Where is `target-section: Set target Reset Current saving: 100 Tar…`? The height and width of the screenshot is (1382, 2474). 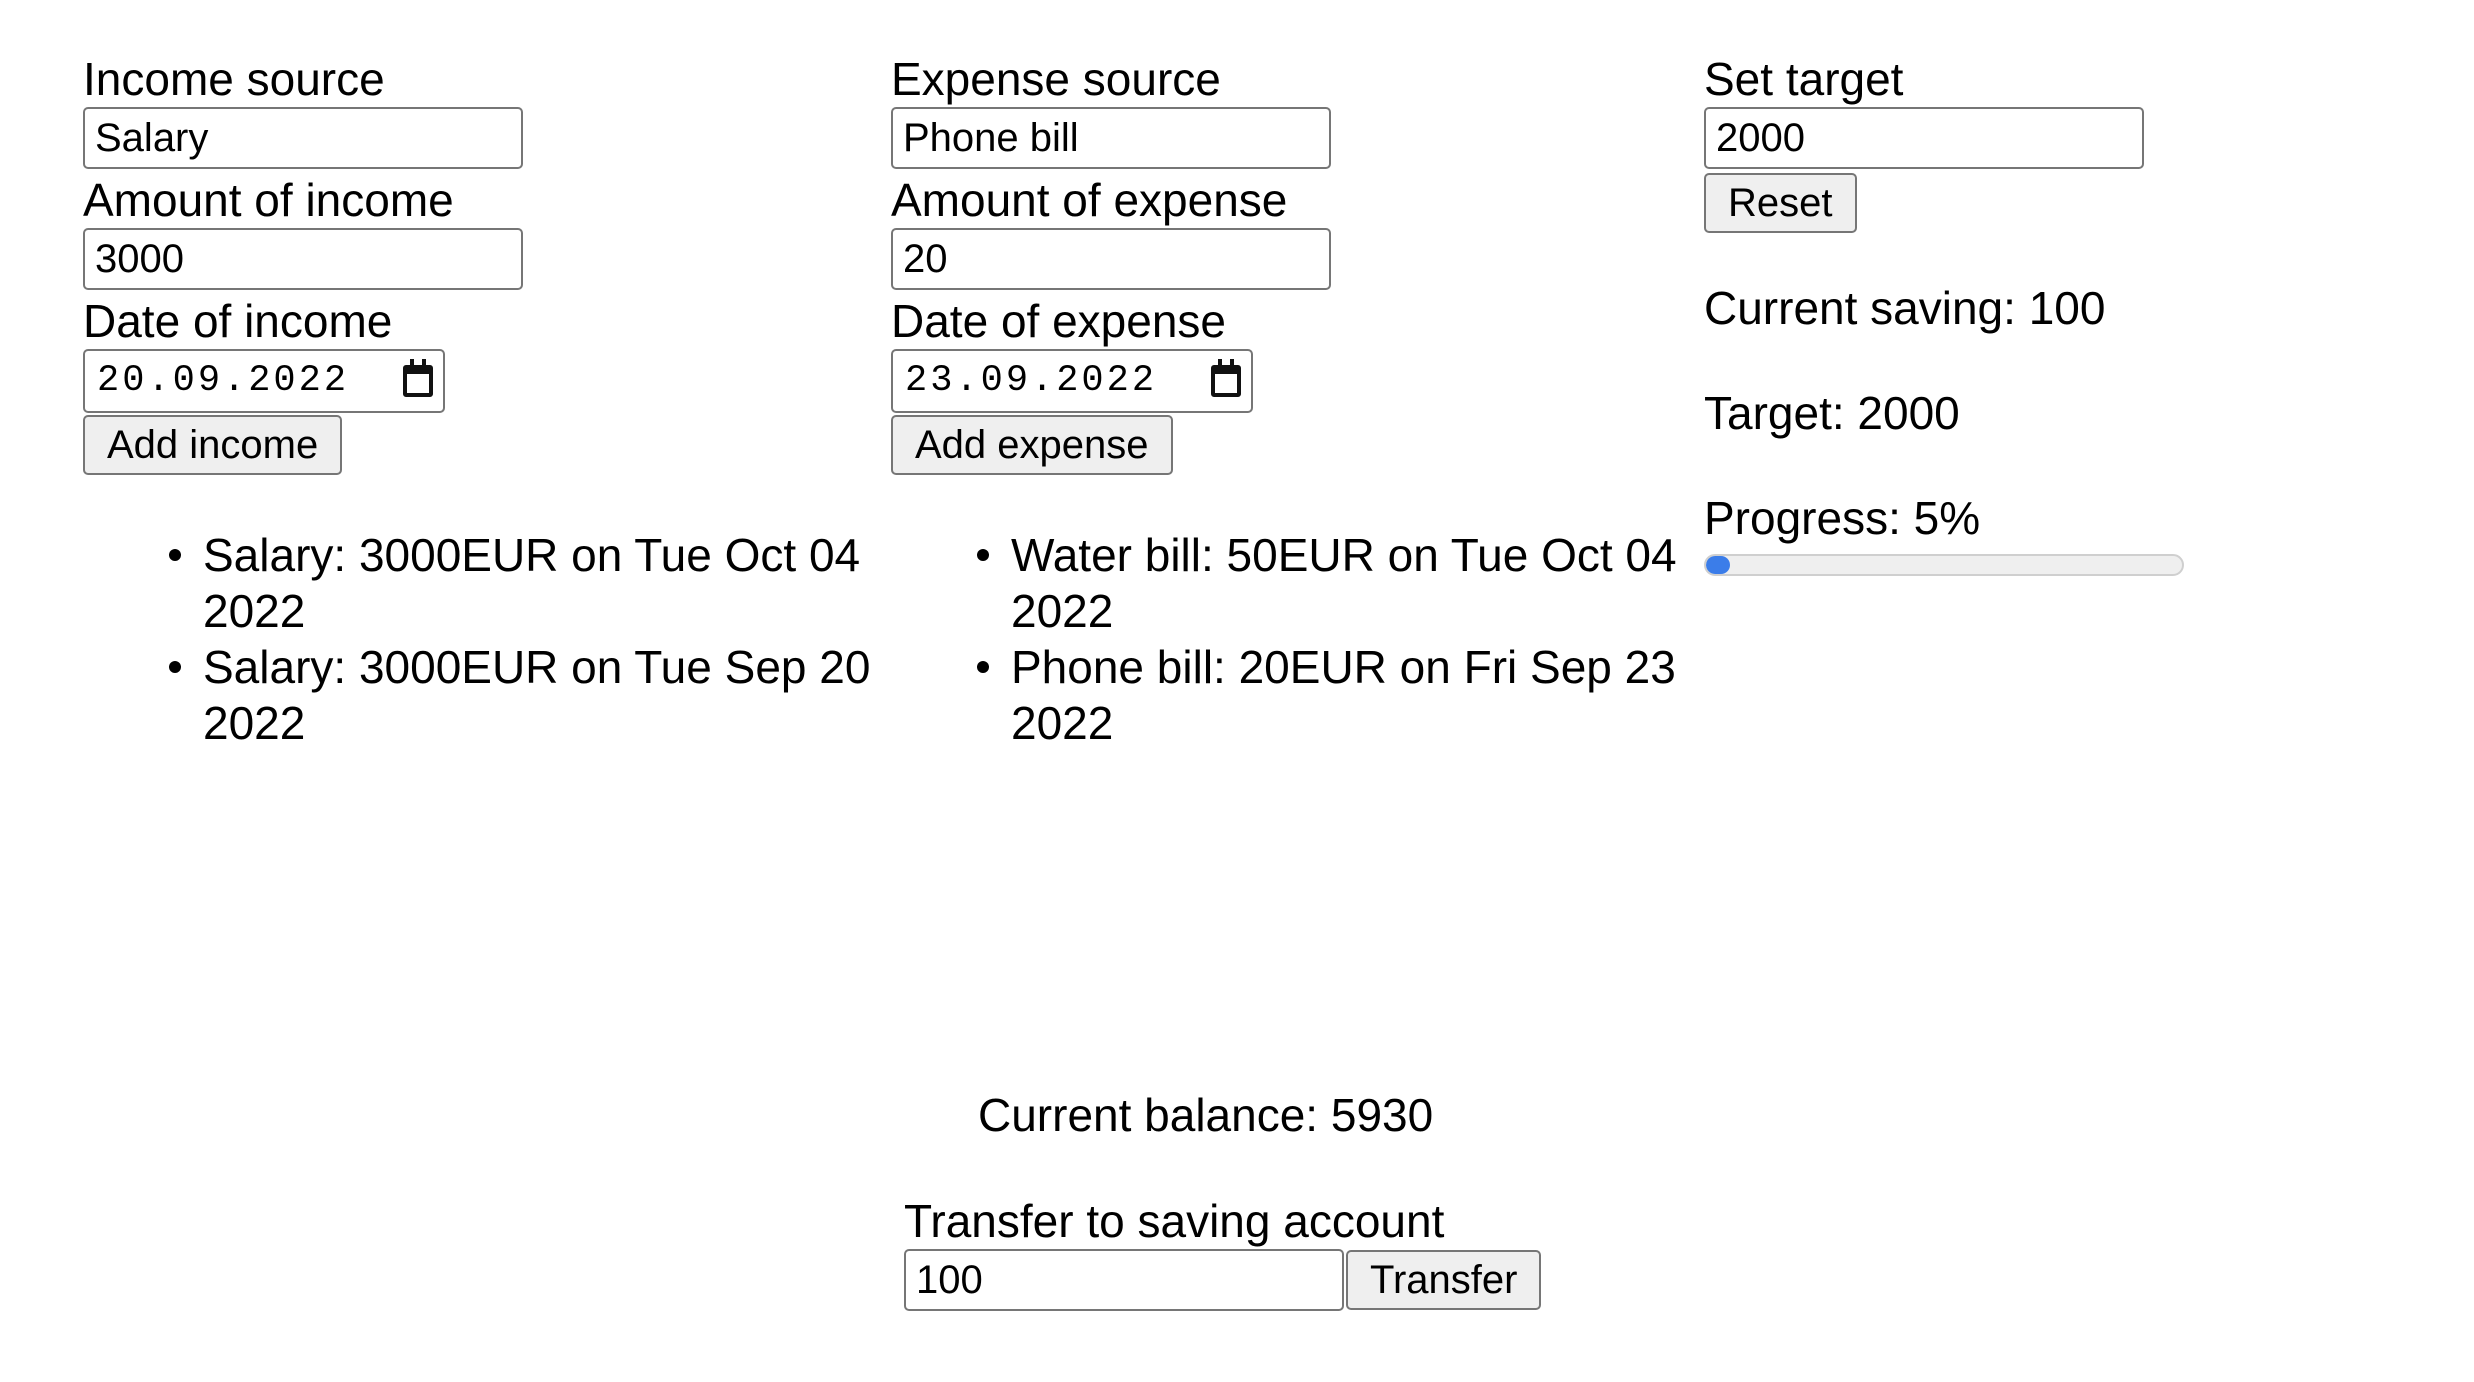 target-section: Set target Reset Current saving: 100 Tar… is located at coordinates (2054, 314).